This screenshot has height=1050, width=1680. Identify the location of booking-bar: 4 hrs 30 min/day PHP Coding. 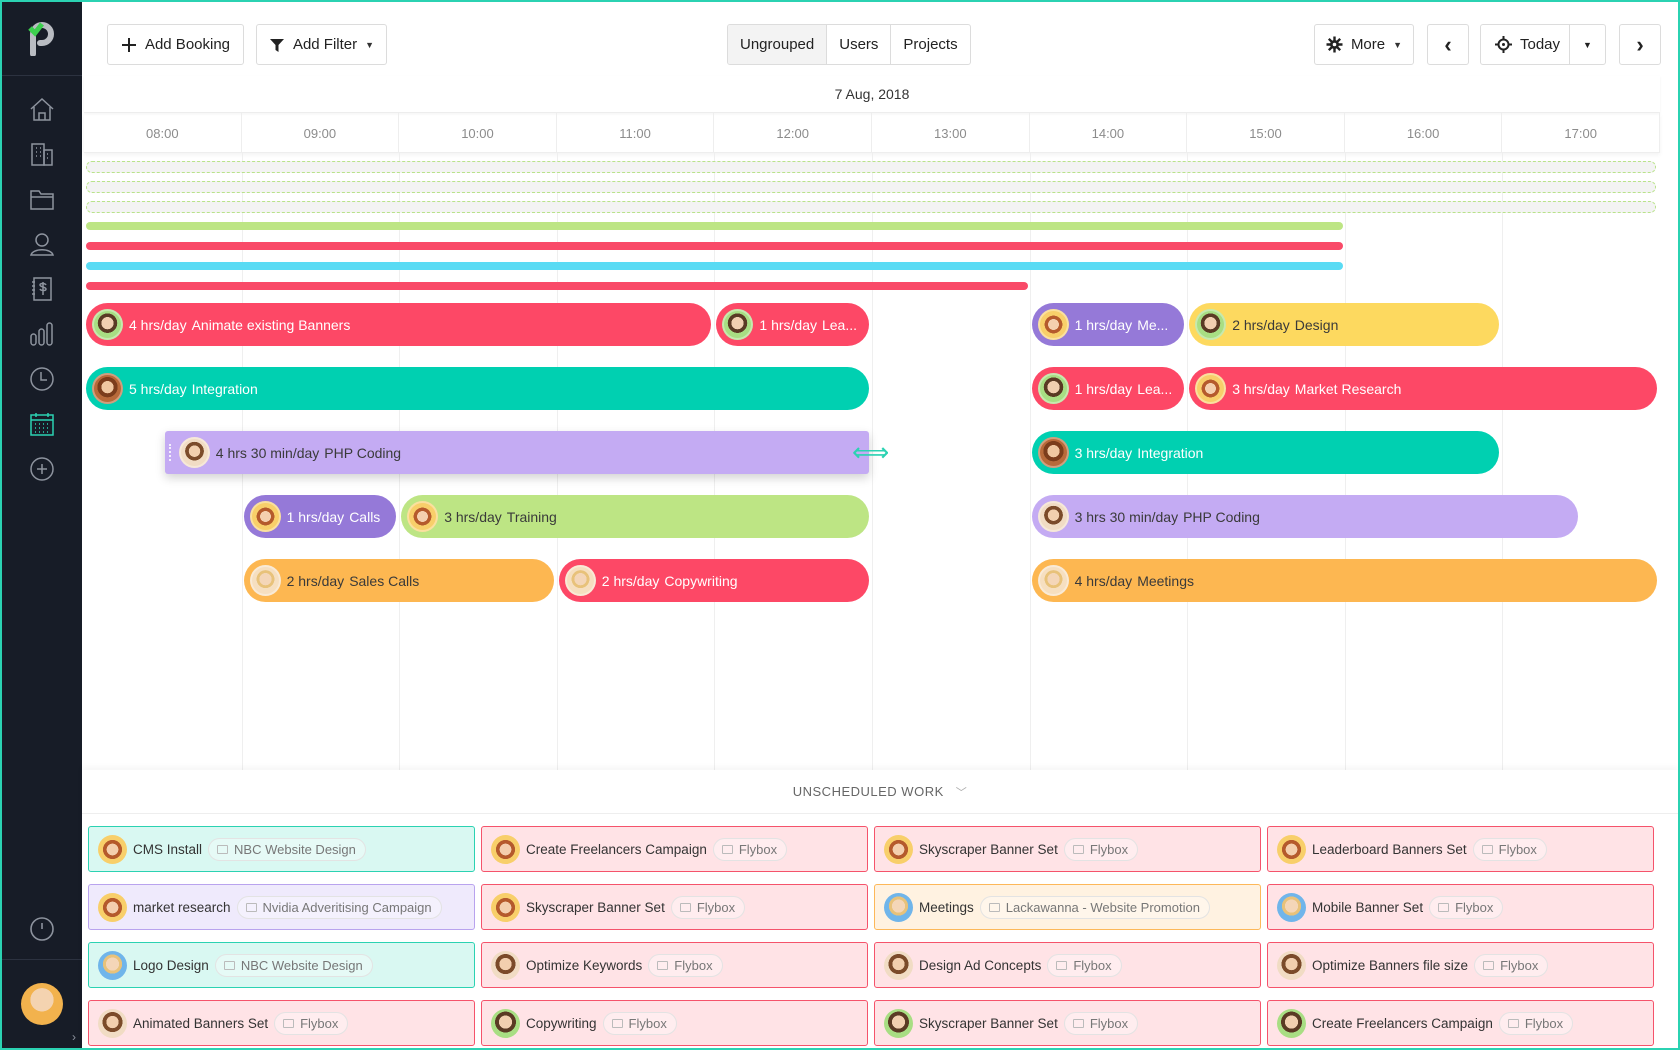
(516, 452).